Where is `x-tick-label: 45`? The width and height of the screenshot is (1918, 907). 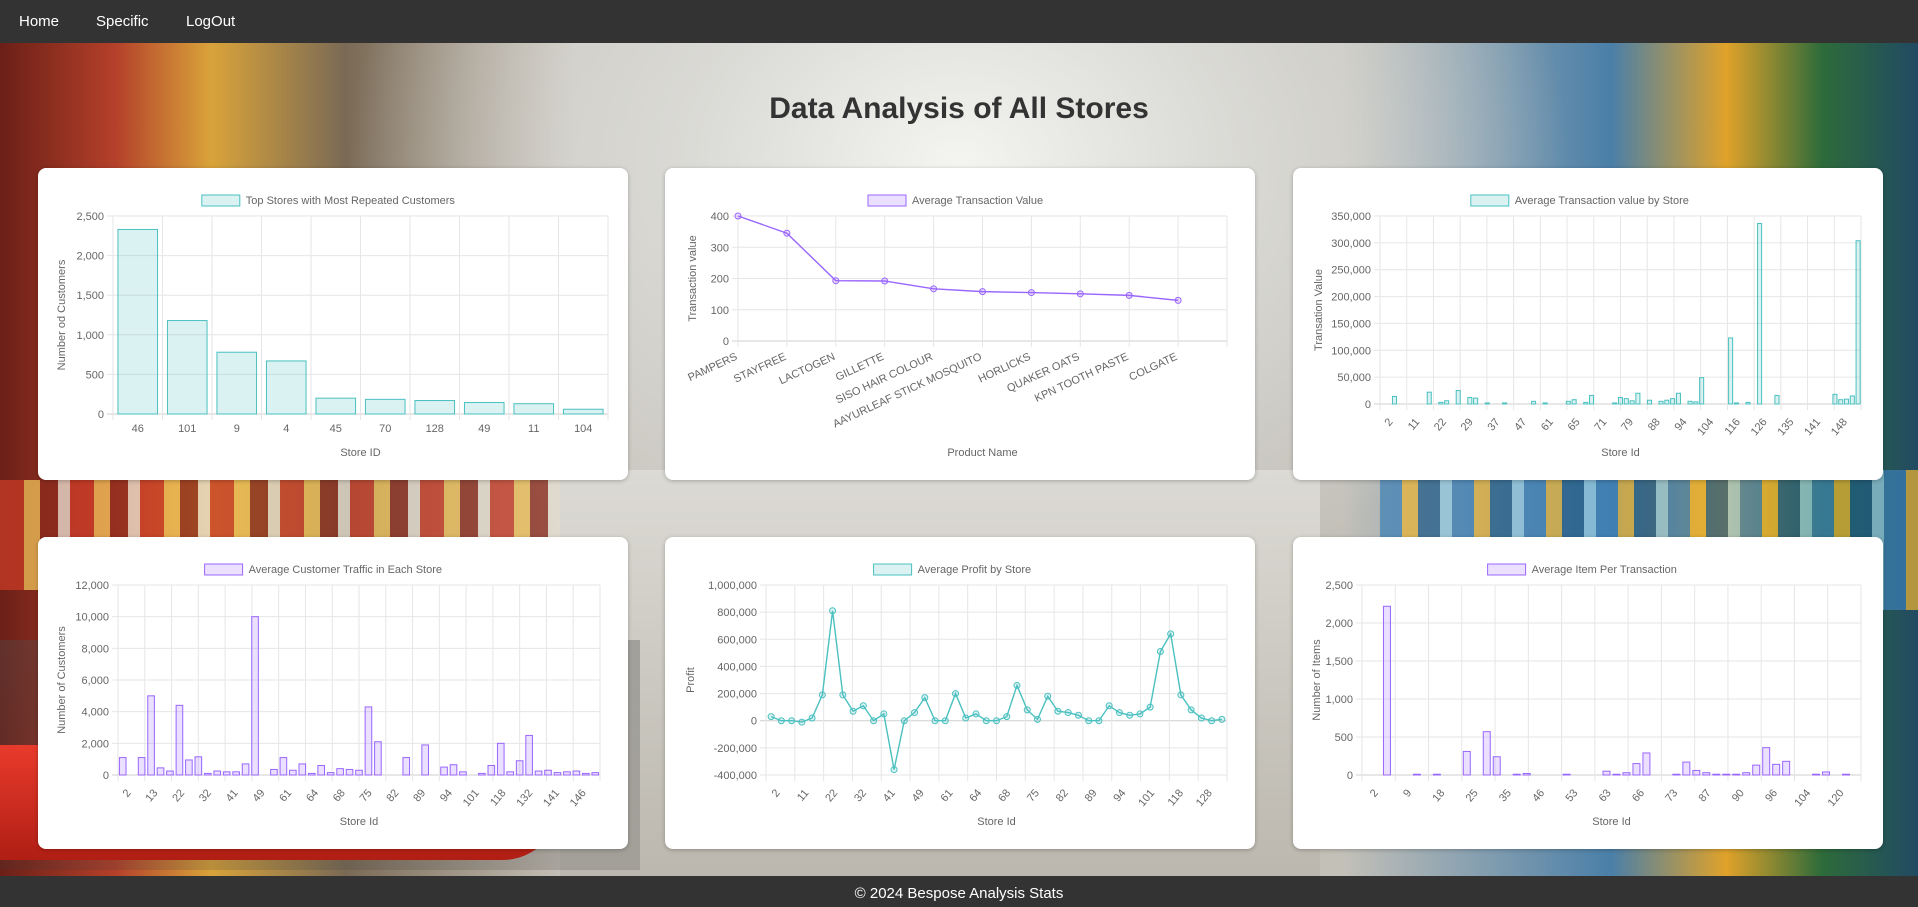 x-tick-label: 45 is located at coordinates (336, 429).